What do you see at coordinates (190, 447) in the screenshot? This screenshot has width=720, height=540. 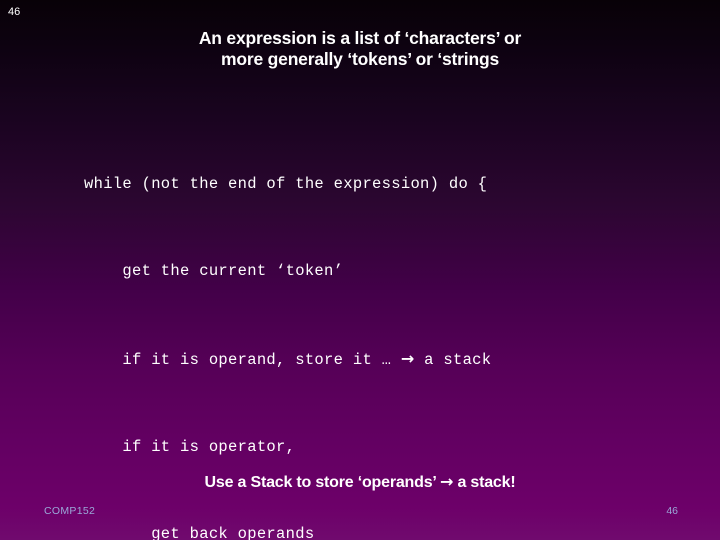 I see `code-line-if-operator: if it is operator,` at bounding box center [190, 447].